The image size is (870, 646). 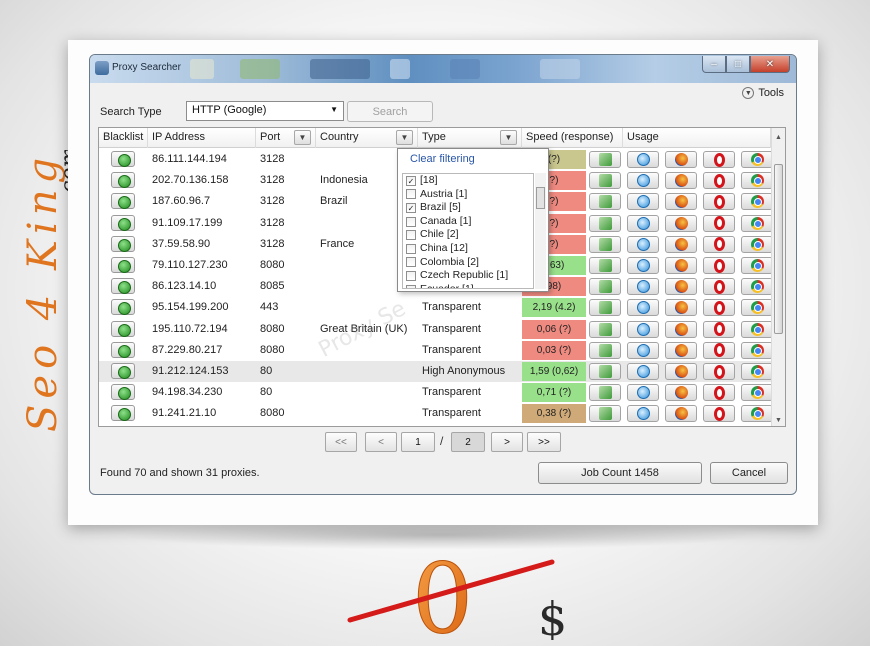 What do you see at coordinates (544, 442) in the screenshot?
I see `last-page-button: >>` at bounding box center [544, 442].